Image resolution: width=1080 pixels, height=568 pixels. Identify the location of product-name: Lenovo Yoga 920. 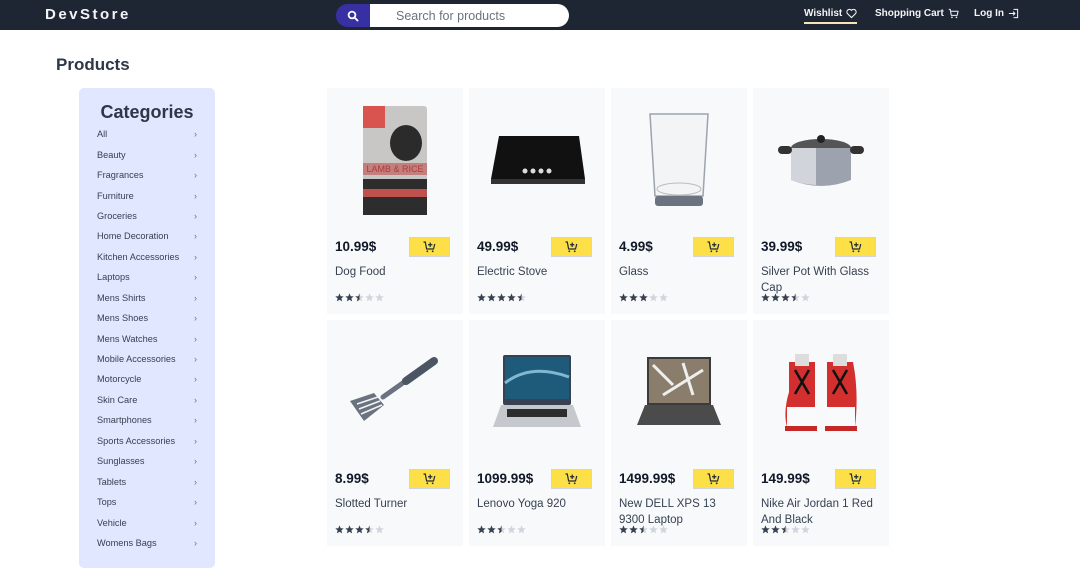
(538, 504).